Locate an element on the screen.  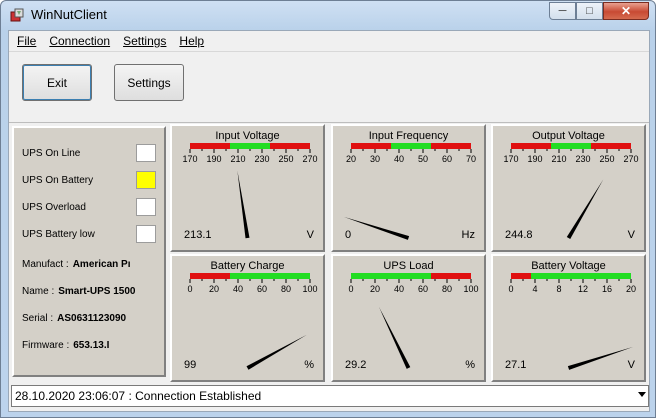
gauge-unit: V is located at coordinates (632, 365).